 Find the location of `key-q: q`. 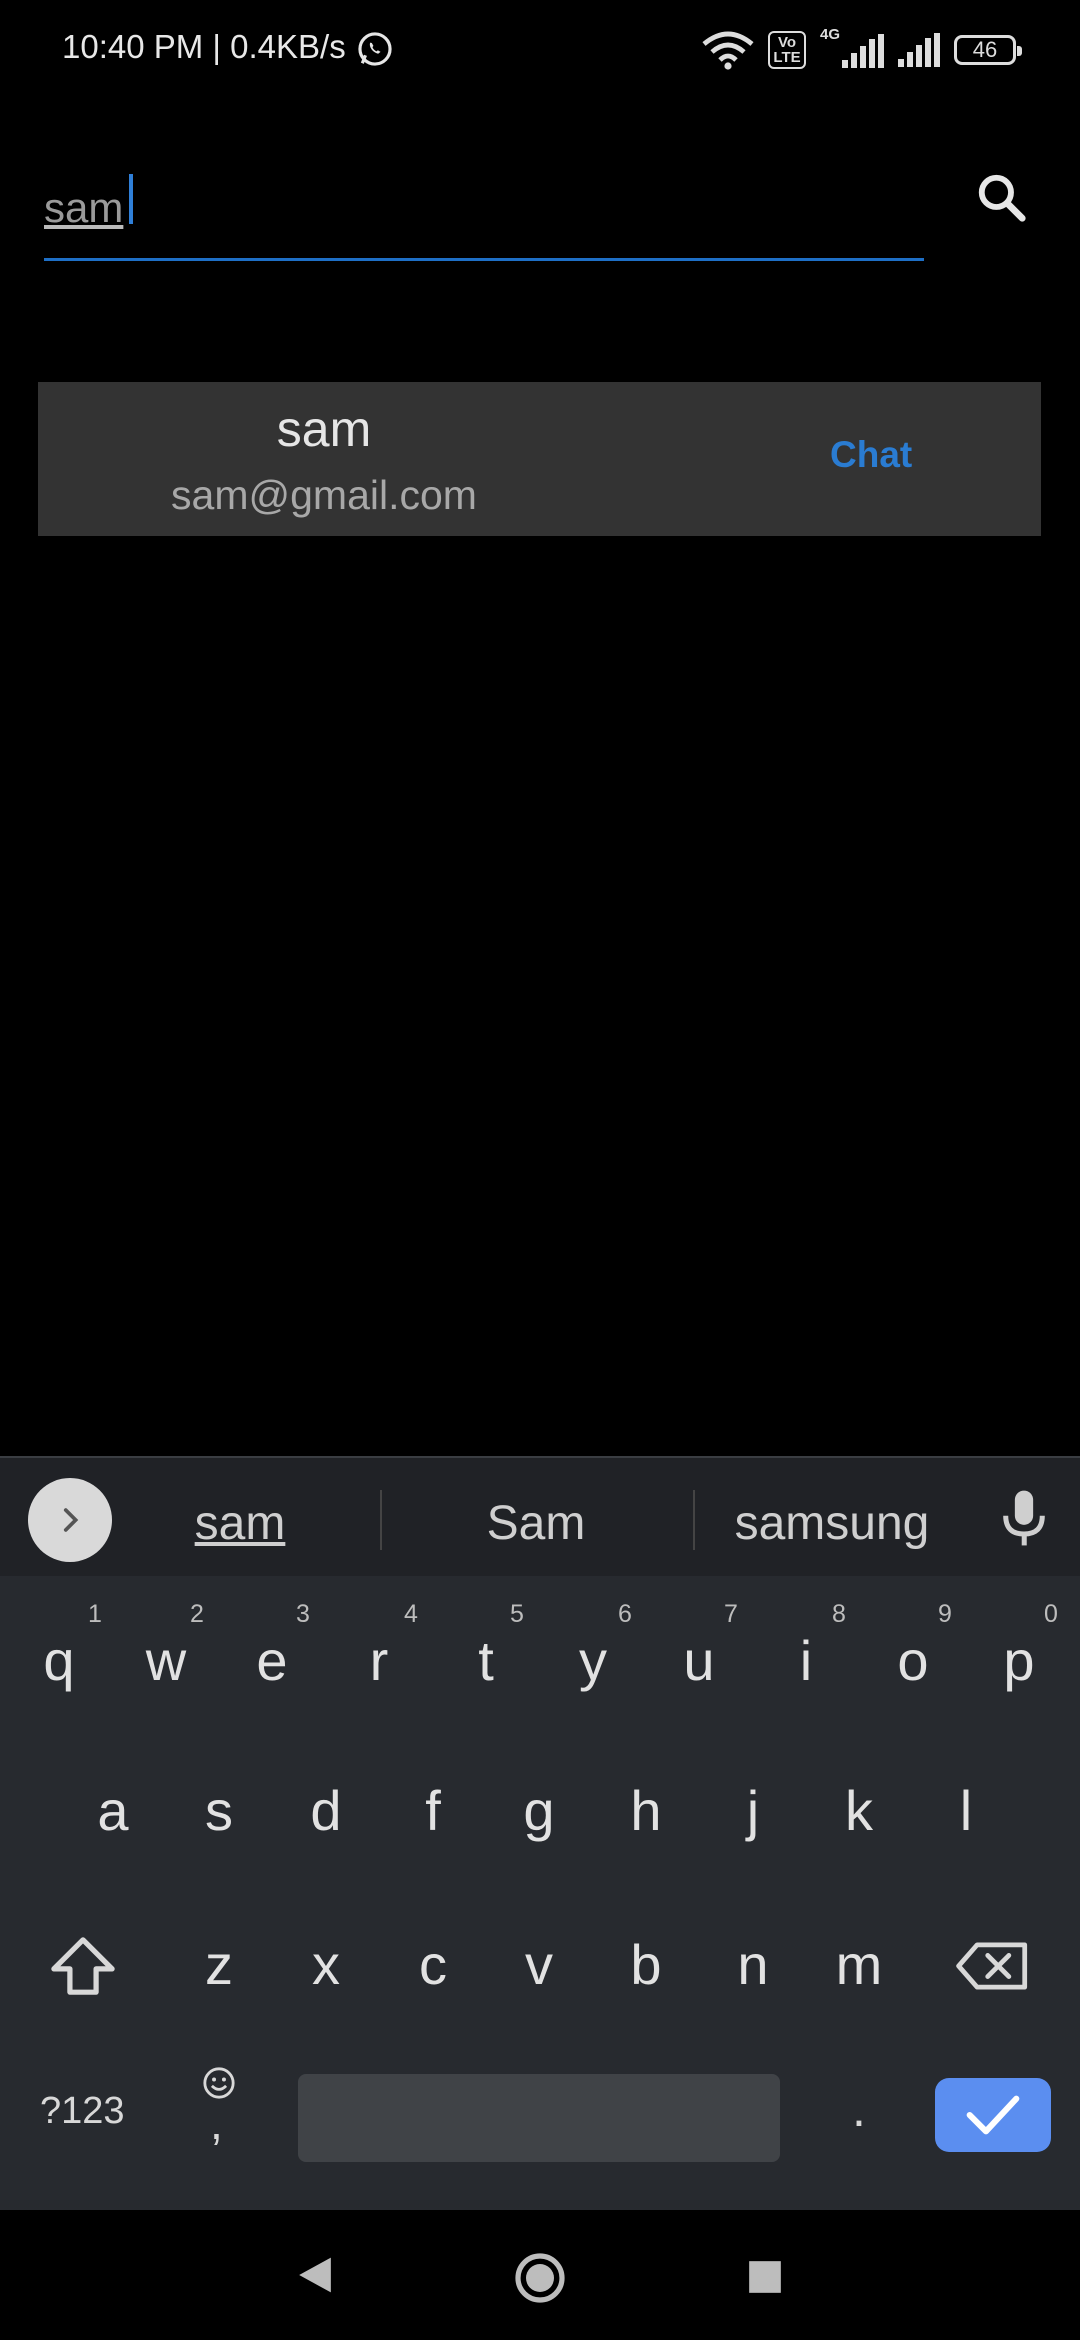

key-q: q is located at coordinates (59, 1660).